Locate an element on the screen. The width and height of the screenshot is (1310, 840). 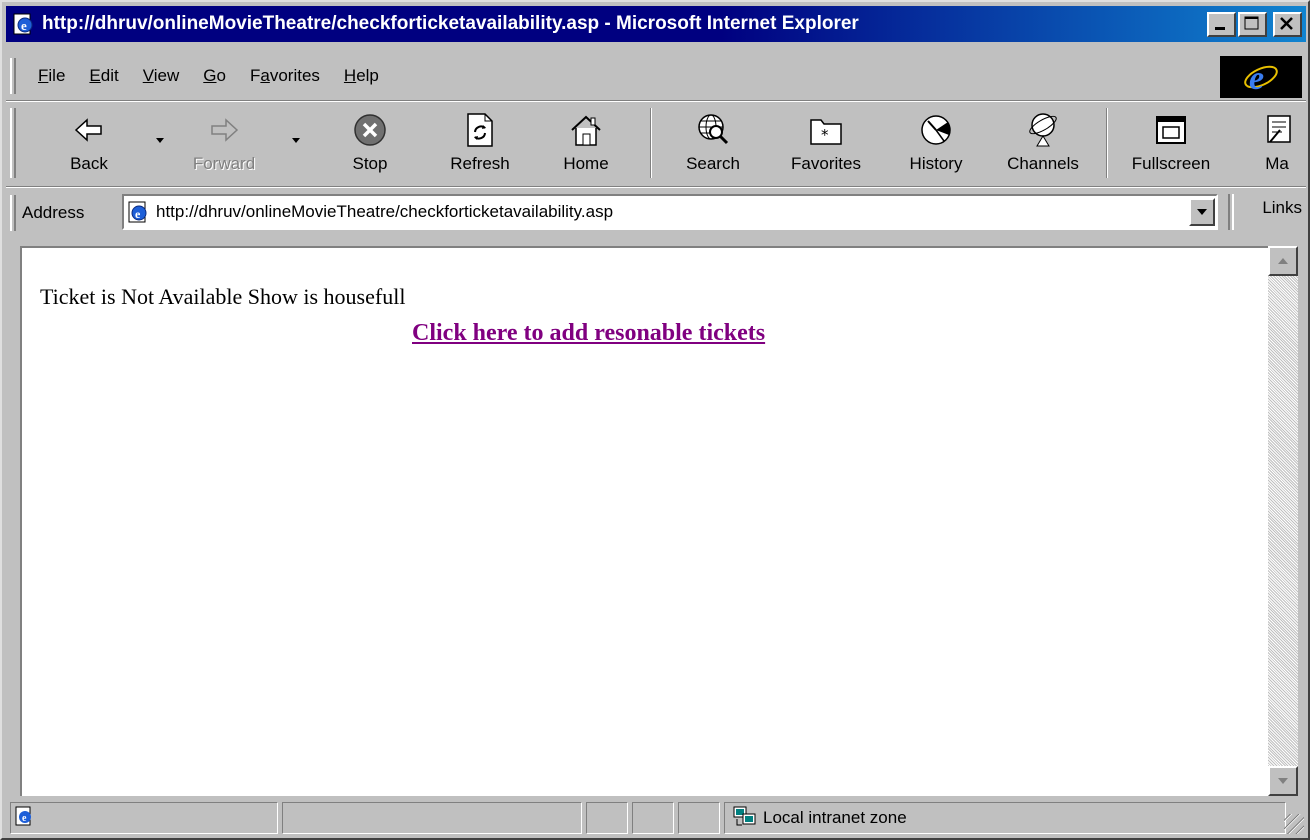
toolbar-separator is located at coordinates (651, 143).